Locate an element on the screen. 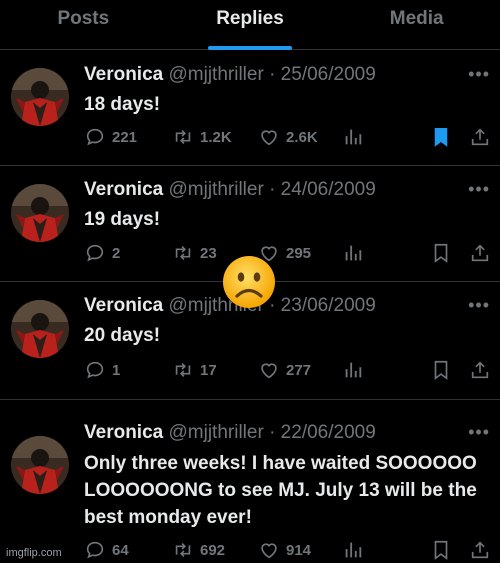 Image resolution: width=500 pixels, height=563 pixels. tweet-date: · 25/06/2009 is located at coordinates (322, 74).